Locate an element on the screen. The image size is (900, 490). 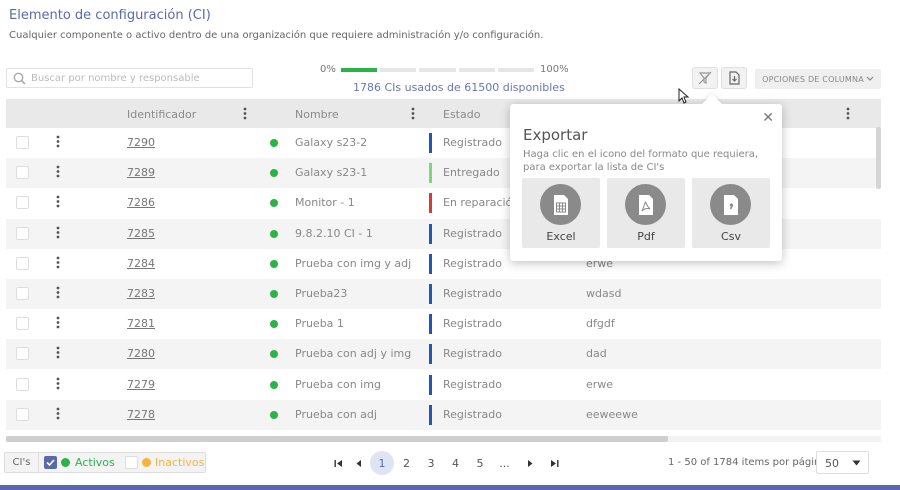
row-identifier-link: 7286 is located at coordinates (141, 202).